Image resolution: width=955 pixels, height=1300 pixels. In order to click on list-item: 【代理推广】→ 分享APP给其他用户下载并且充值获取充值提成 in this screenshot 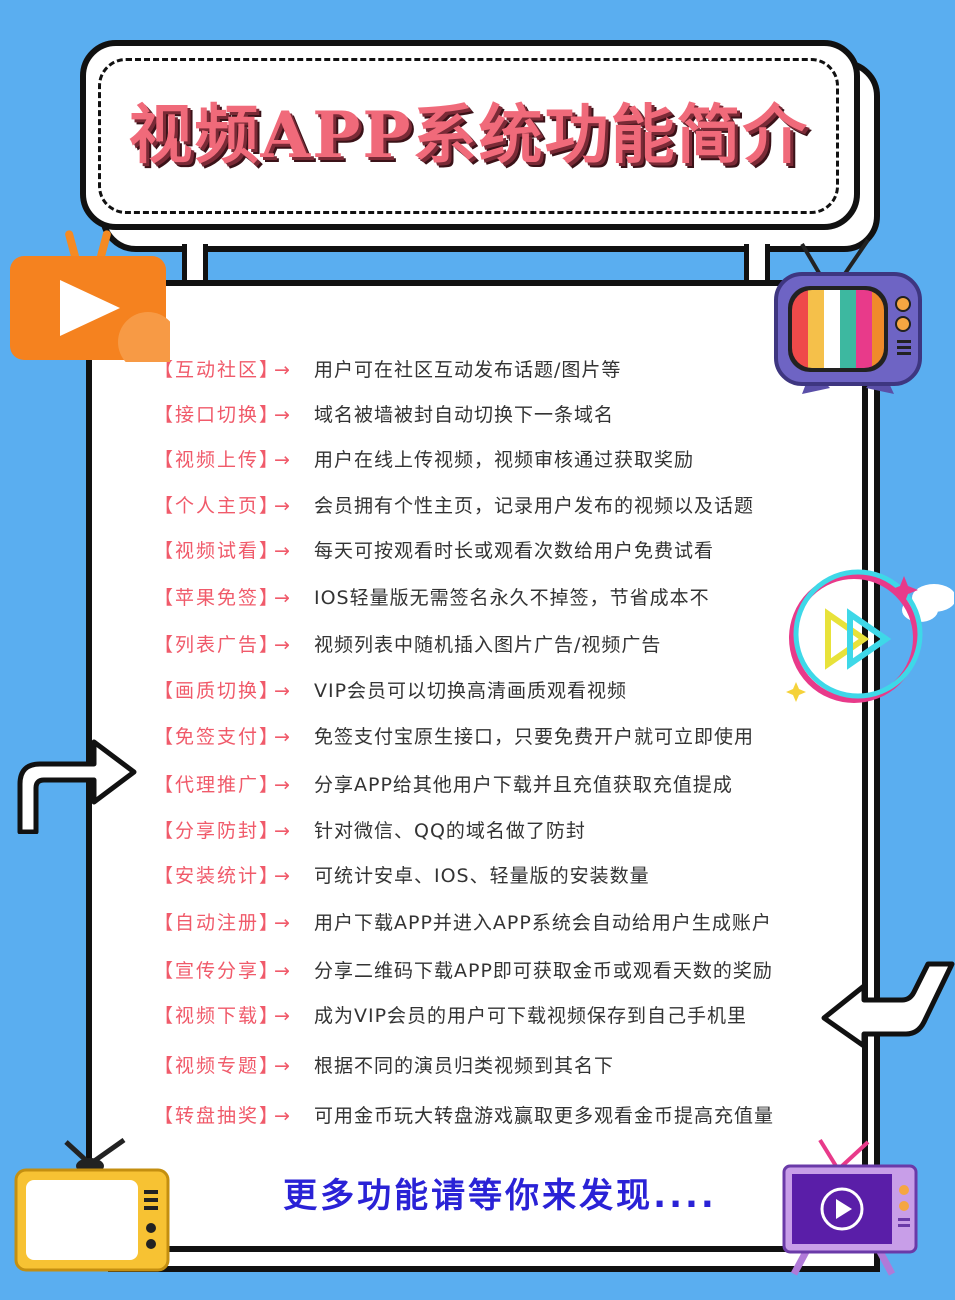, I will do `click(443, 785)`.